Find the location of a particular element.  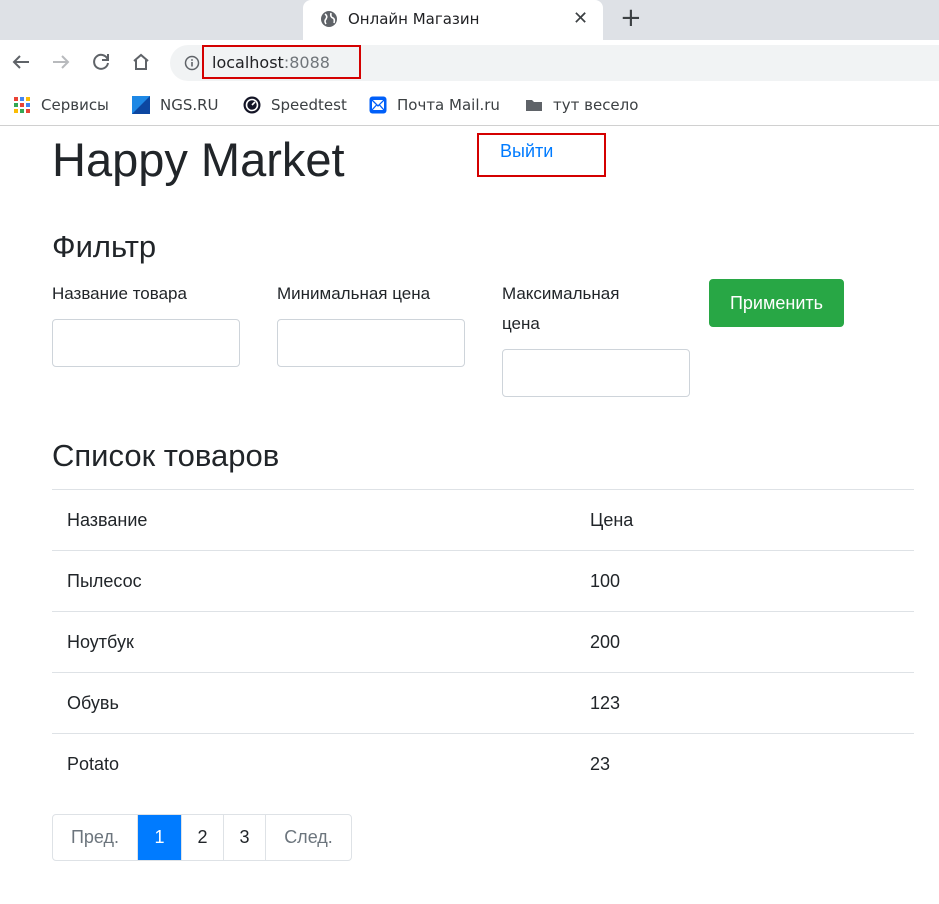

url-port: :8088 is located at coordinates (306, 62).